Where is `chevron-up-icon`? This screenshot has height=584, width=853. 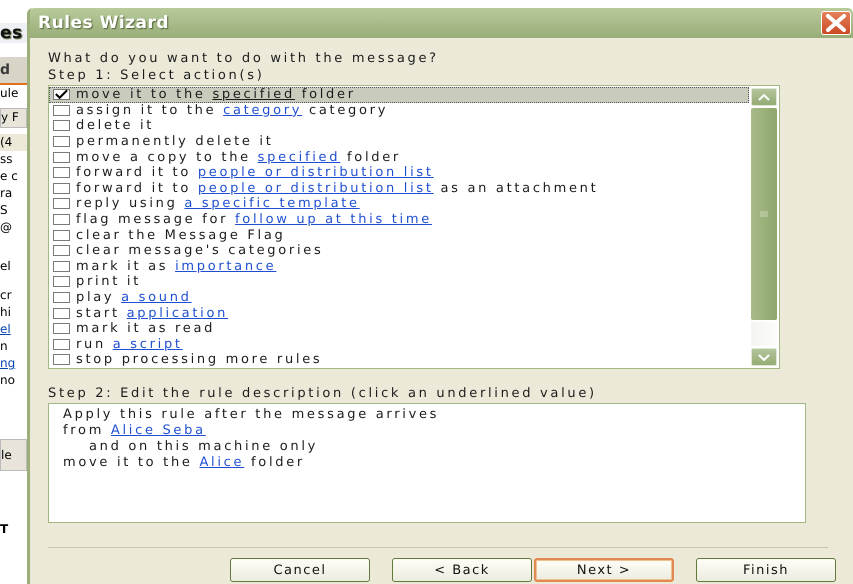 chevron-up-icon is located at coordinates (764, 97).